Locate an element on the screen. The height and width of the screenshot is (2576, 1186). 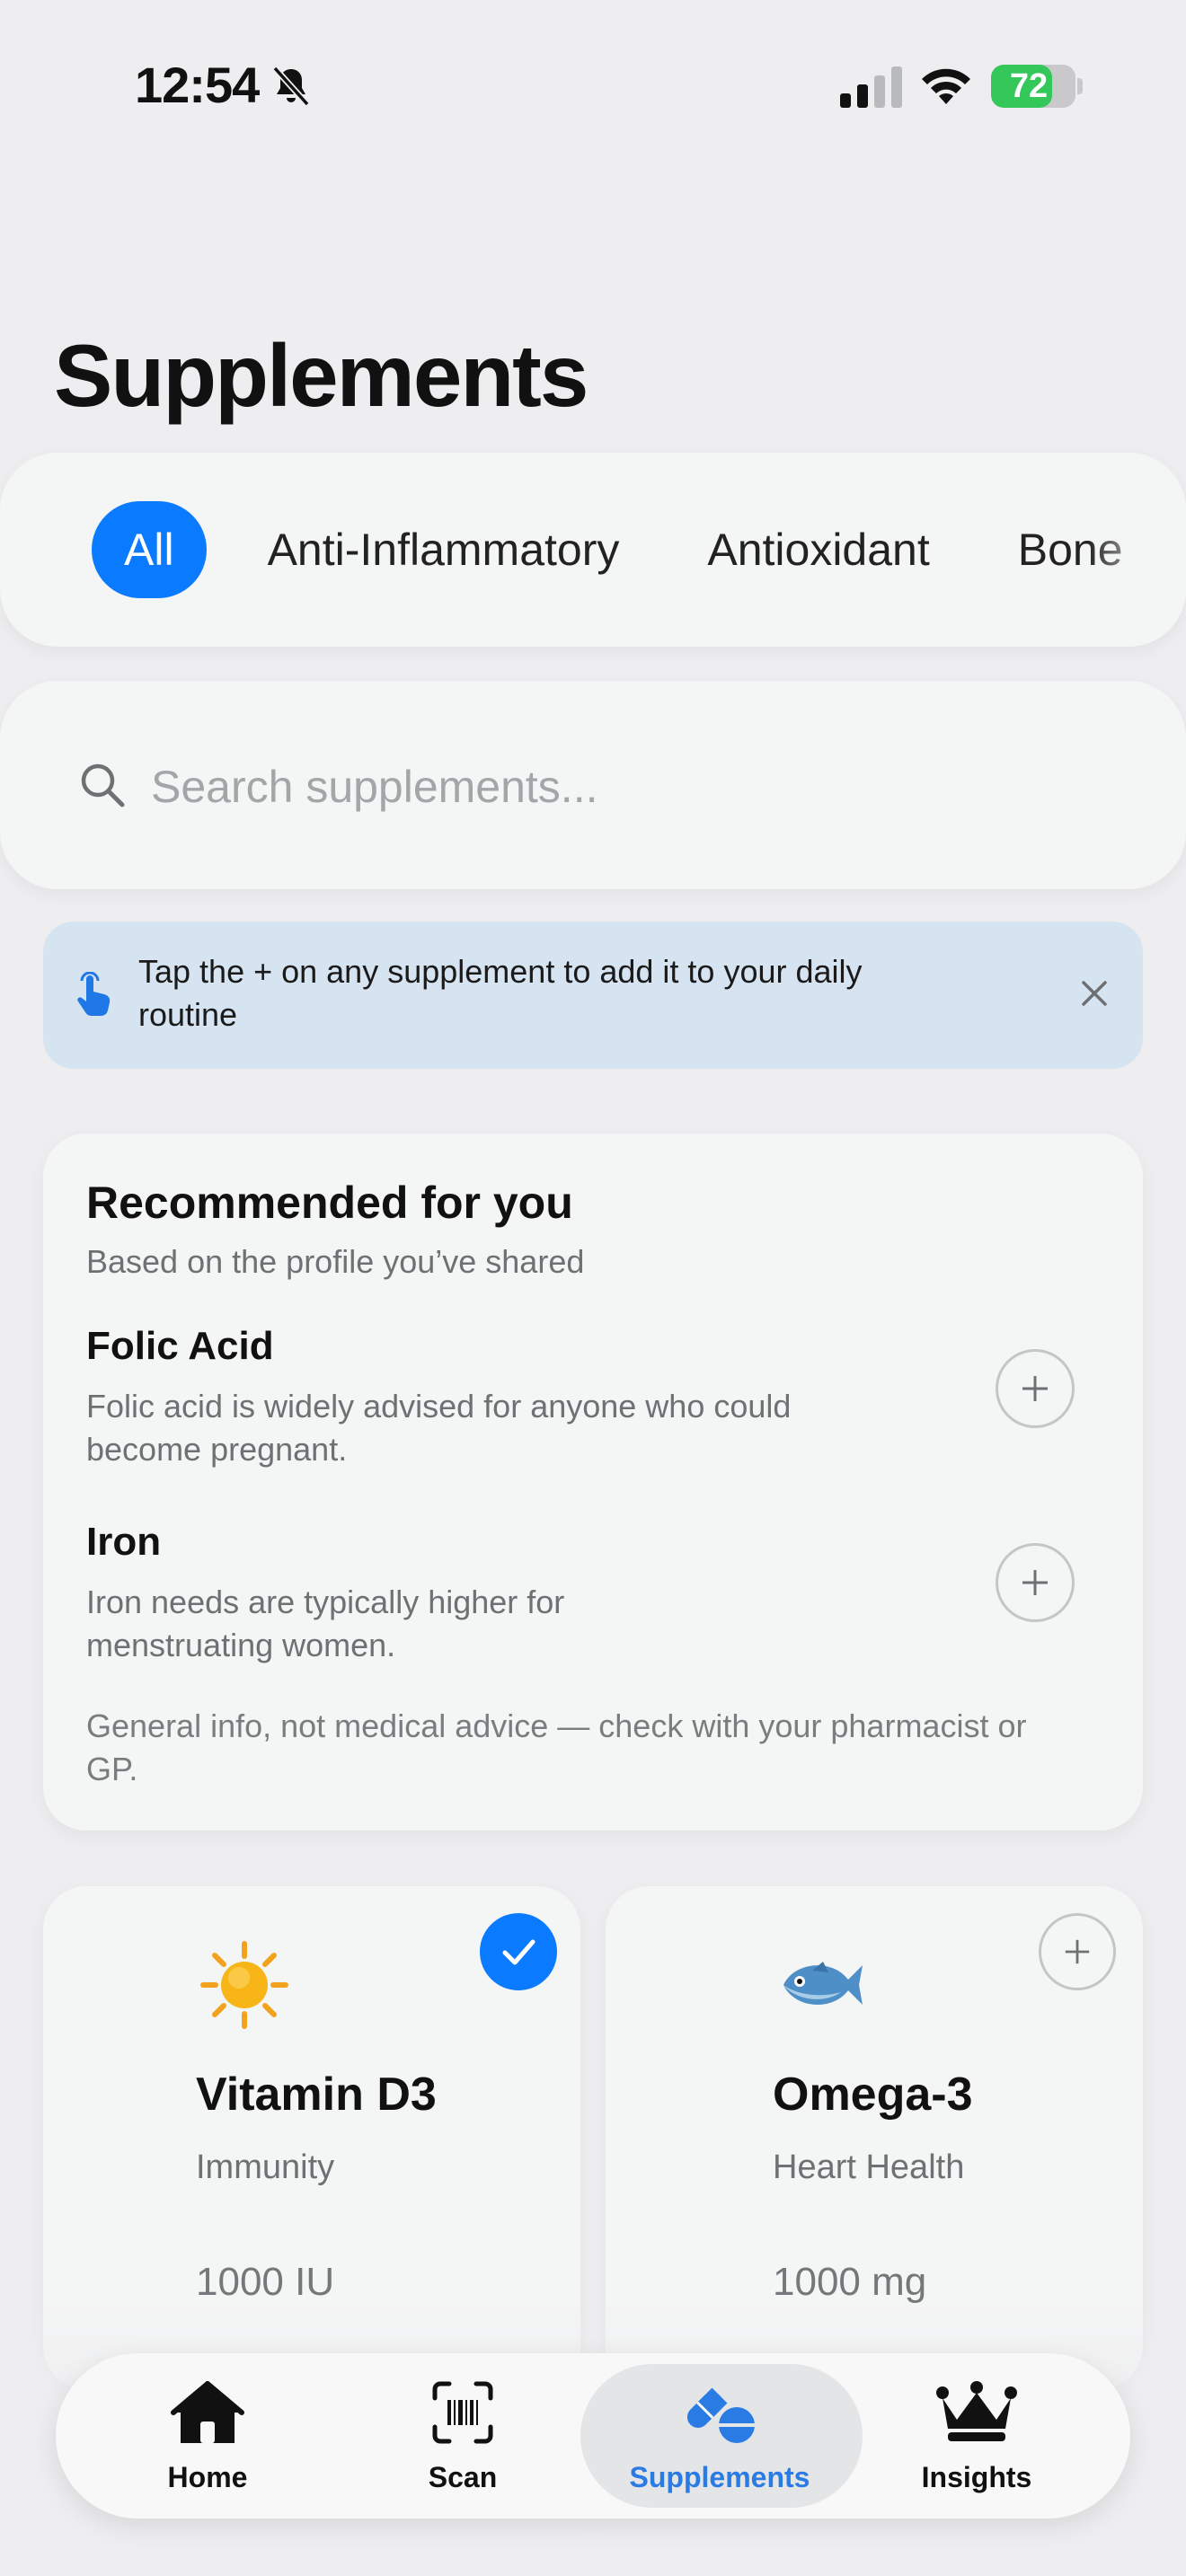
tab-label: Insights is located at coordinates (976, 2477).